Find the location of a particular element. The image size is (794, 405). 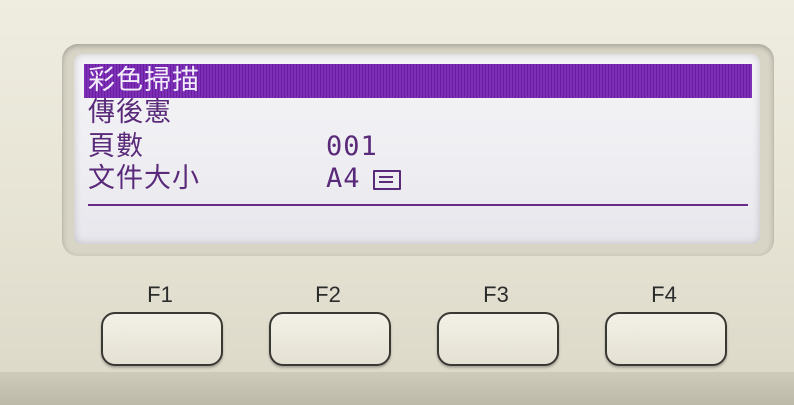

paper-tray-icon is located at coordinates (386, 179).